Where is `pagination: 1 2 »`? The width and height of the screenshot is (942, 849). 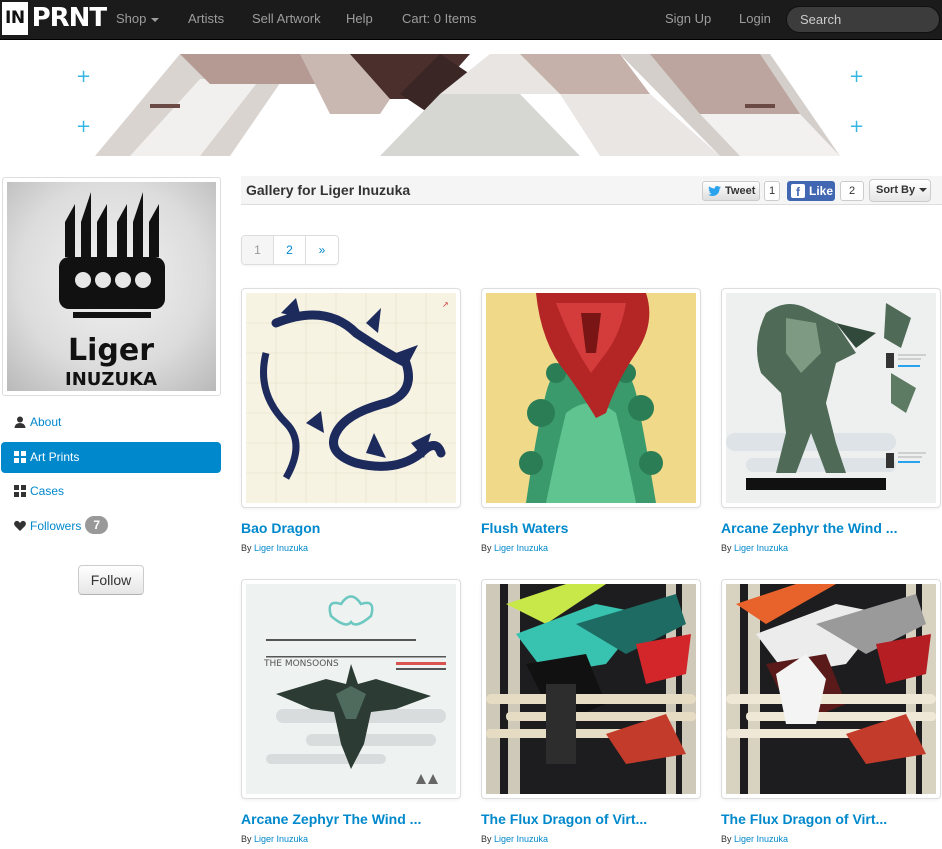 pagination: 1 2 » is located at coordinates (290, 250).